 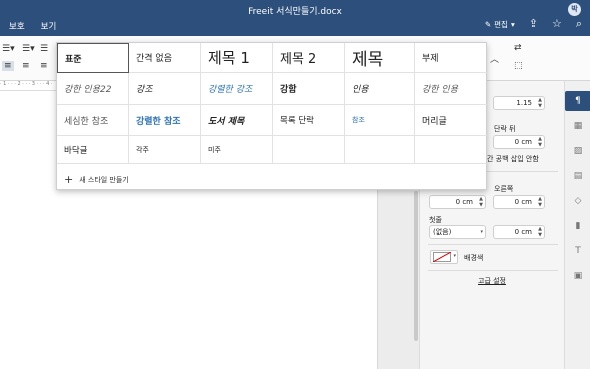 I want to click on align-right-icon: ≡, so click(x=44, y=66).